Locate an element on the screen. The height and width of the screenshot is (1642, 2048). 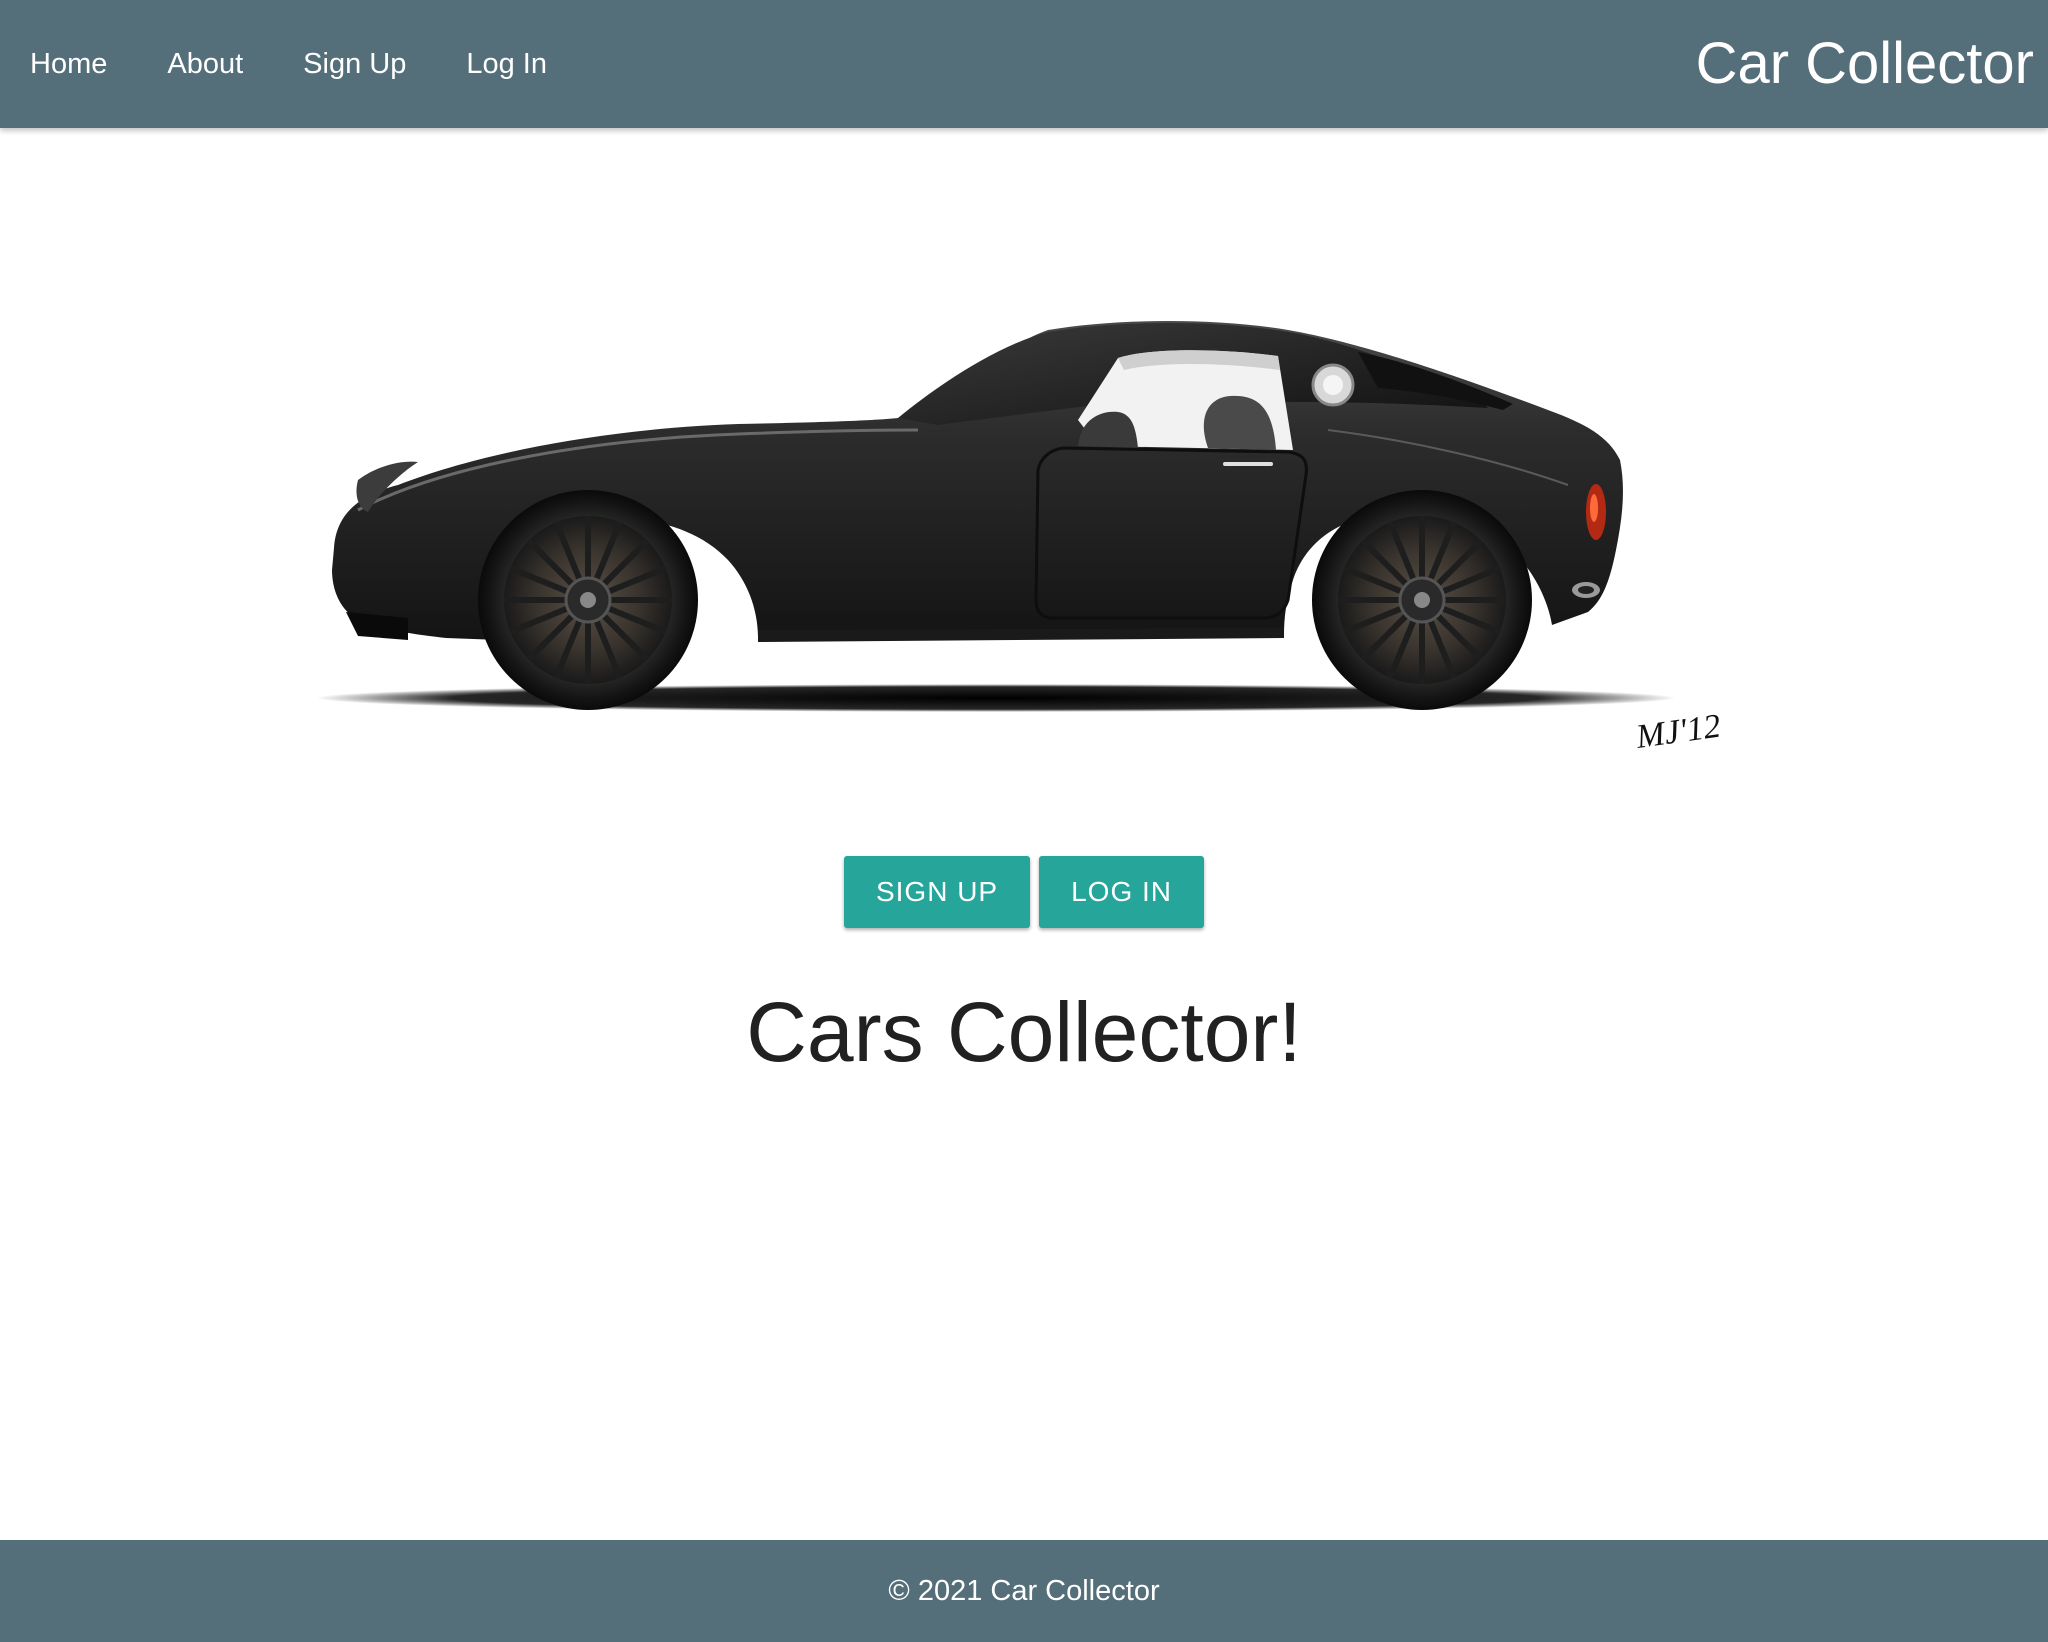
log-in-button: LOG IN is located at coordinates (1122, 892).